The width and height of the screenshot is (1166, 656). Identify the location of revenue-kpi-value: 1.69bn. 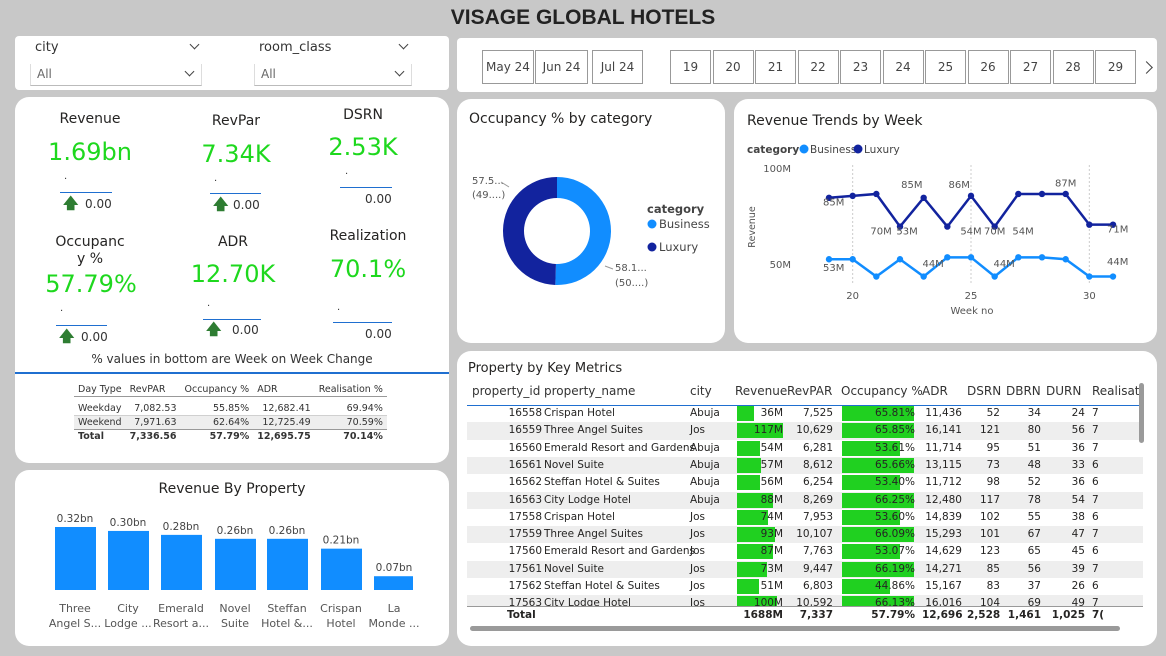
(90, 152).